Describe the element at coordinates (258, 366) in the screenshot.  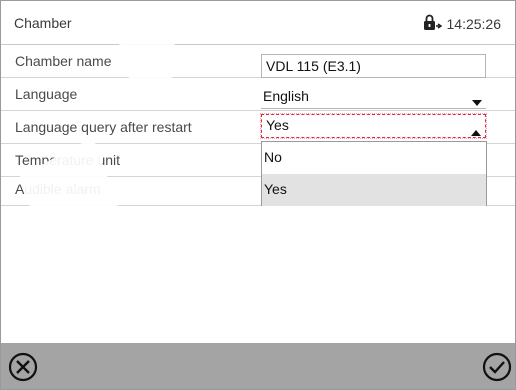
I see `footer-bar` at that location.